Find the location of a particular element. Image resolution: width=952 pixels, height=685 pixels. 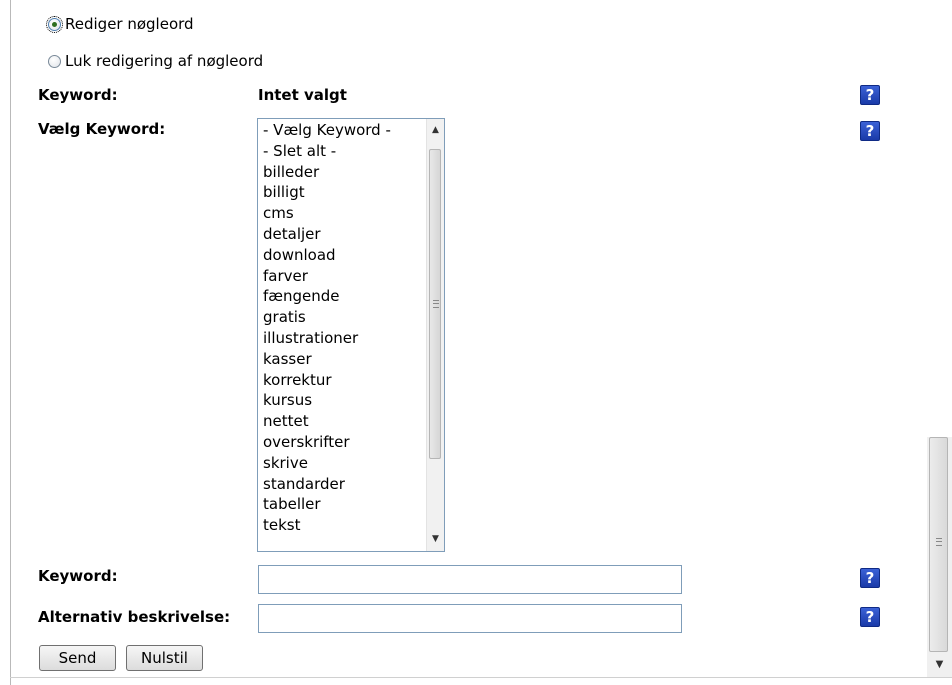

radio-close-keywords-label: Luk redigering af nøgleord is located at coordinates (164, 61).